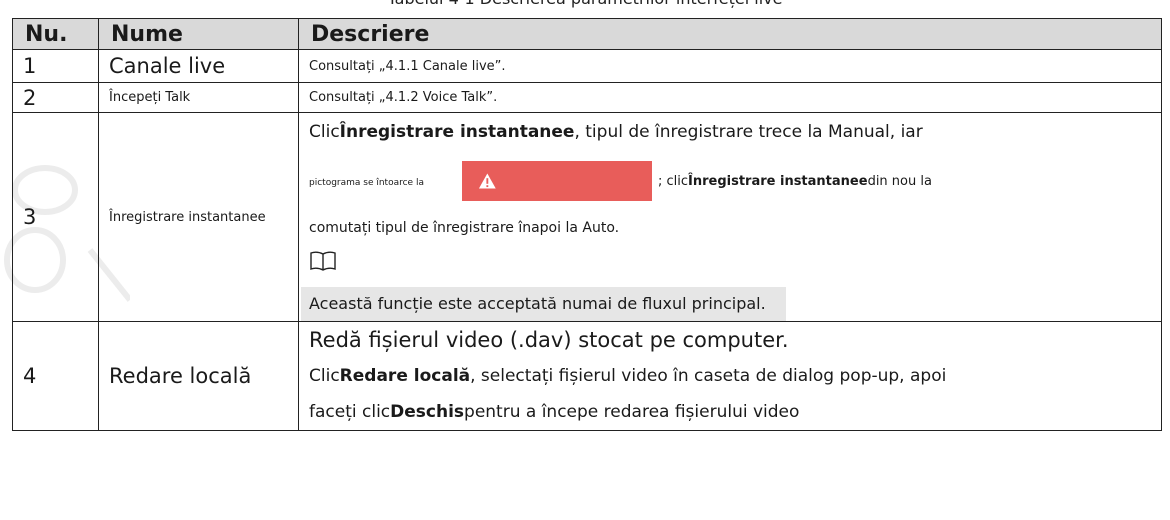 Image resolution: width=1170 pixels, height=520 pixels. Describe the element at coordinates (55, 376) in the screenshot. I see `row-number: 4` at that location.